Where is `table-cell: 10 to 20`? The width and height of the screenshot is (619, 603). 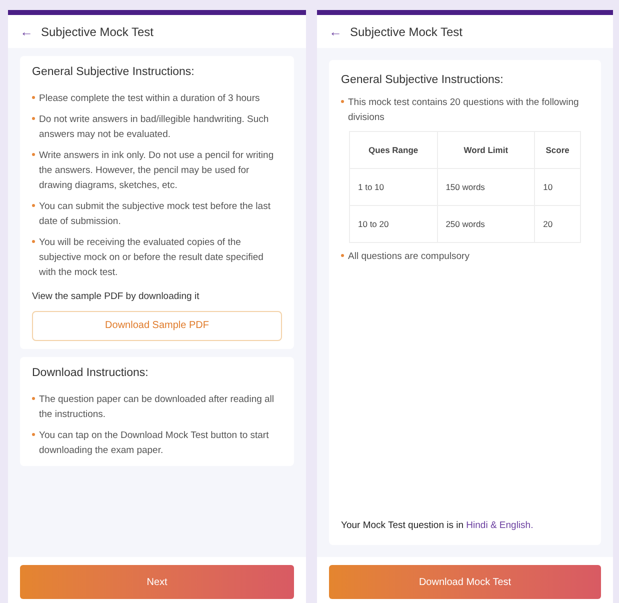 table-cell: 10 to 20 is located at coordinates (394, 224).